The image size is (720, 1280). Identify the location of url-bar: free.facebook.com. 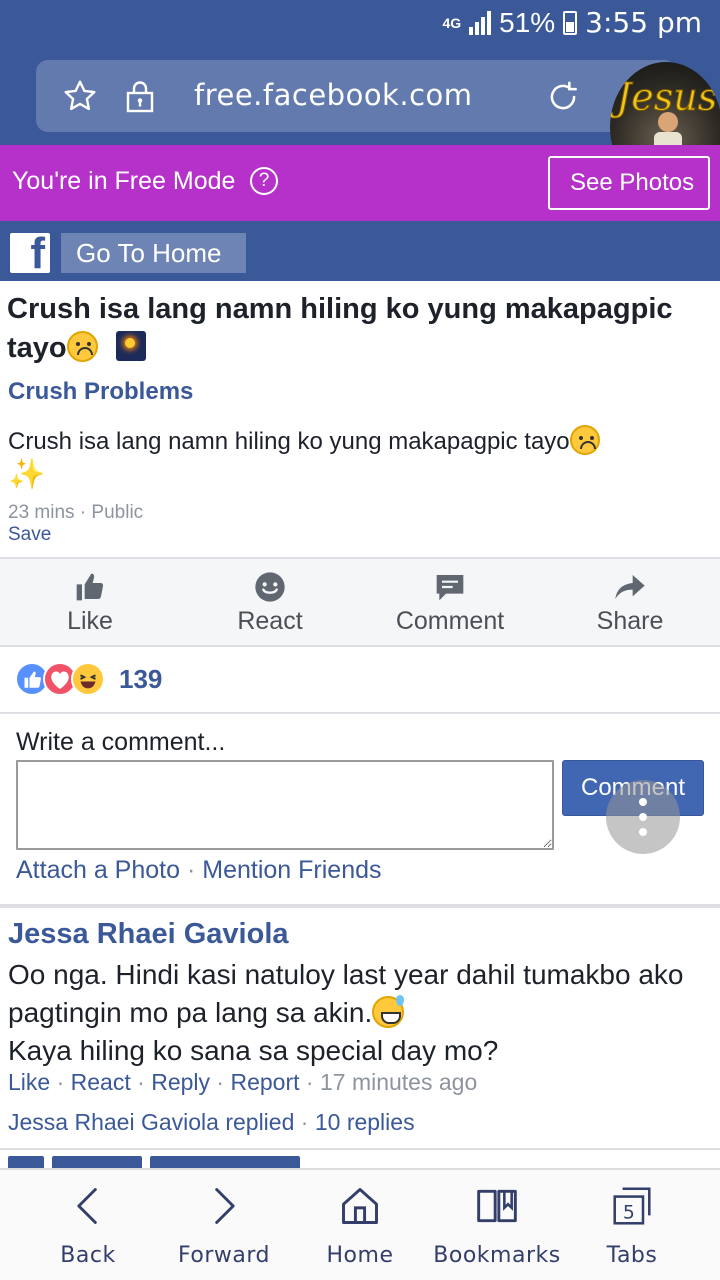
(356, 96).